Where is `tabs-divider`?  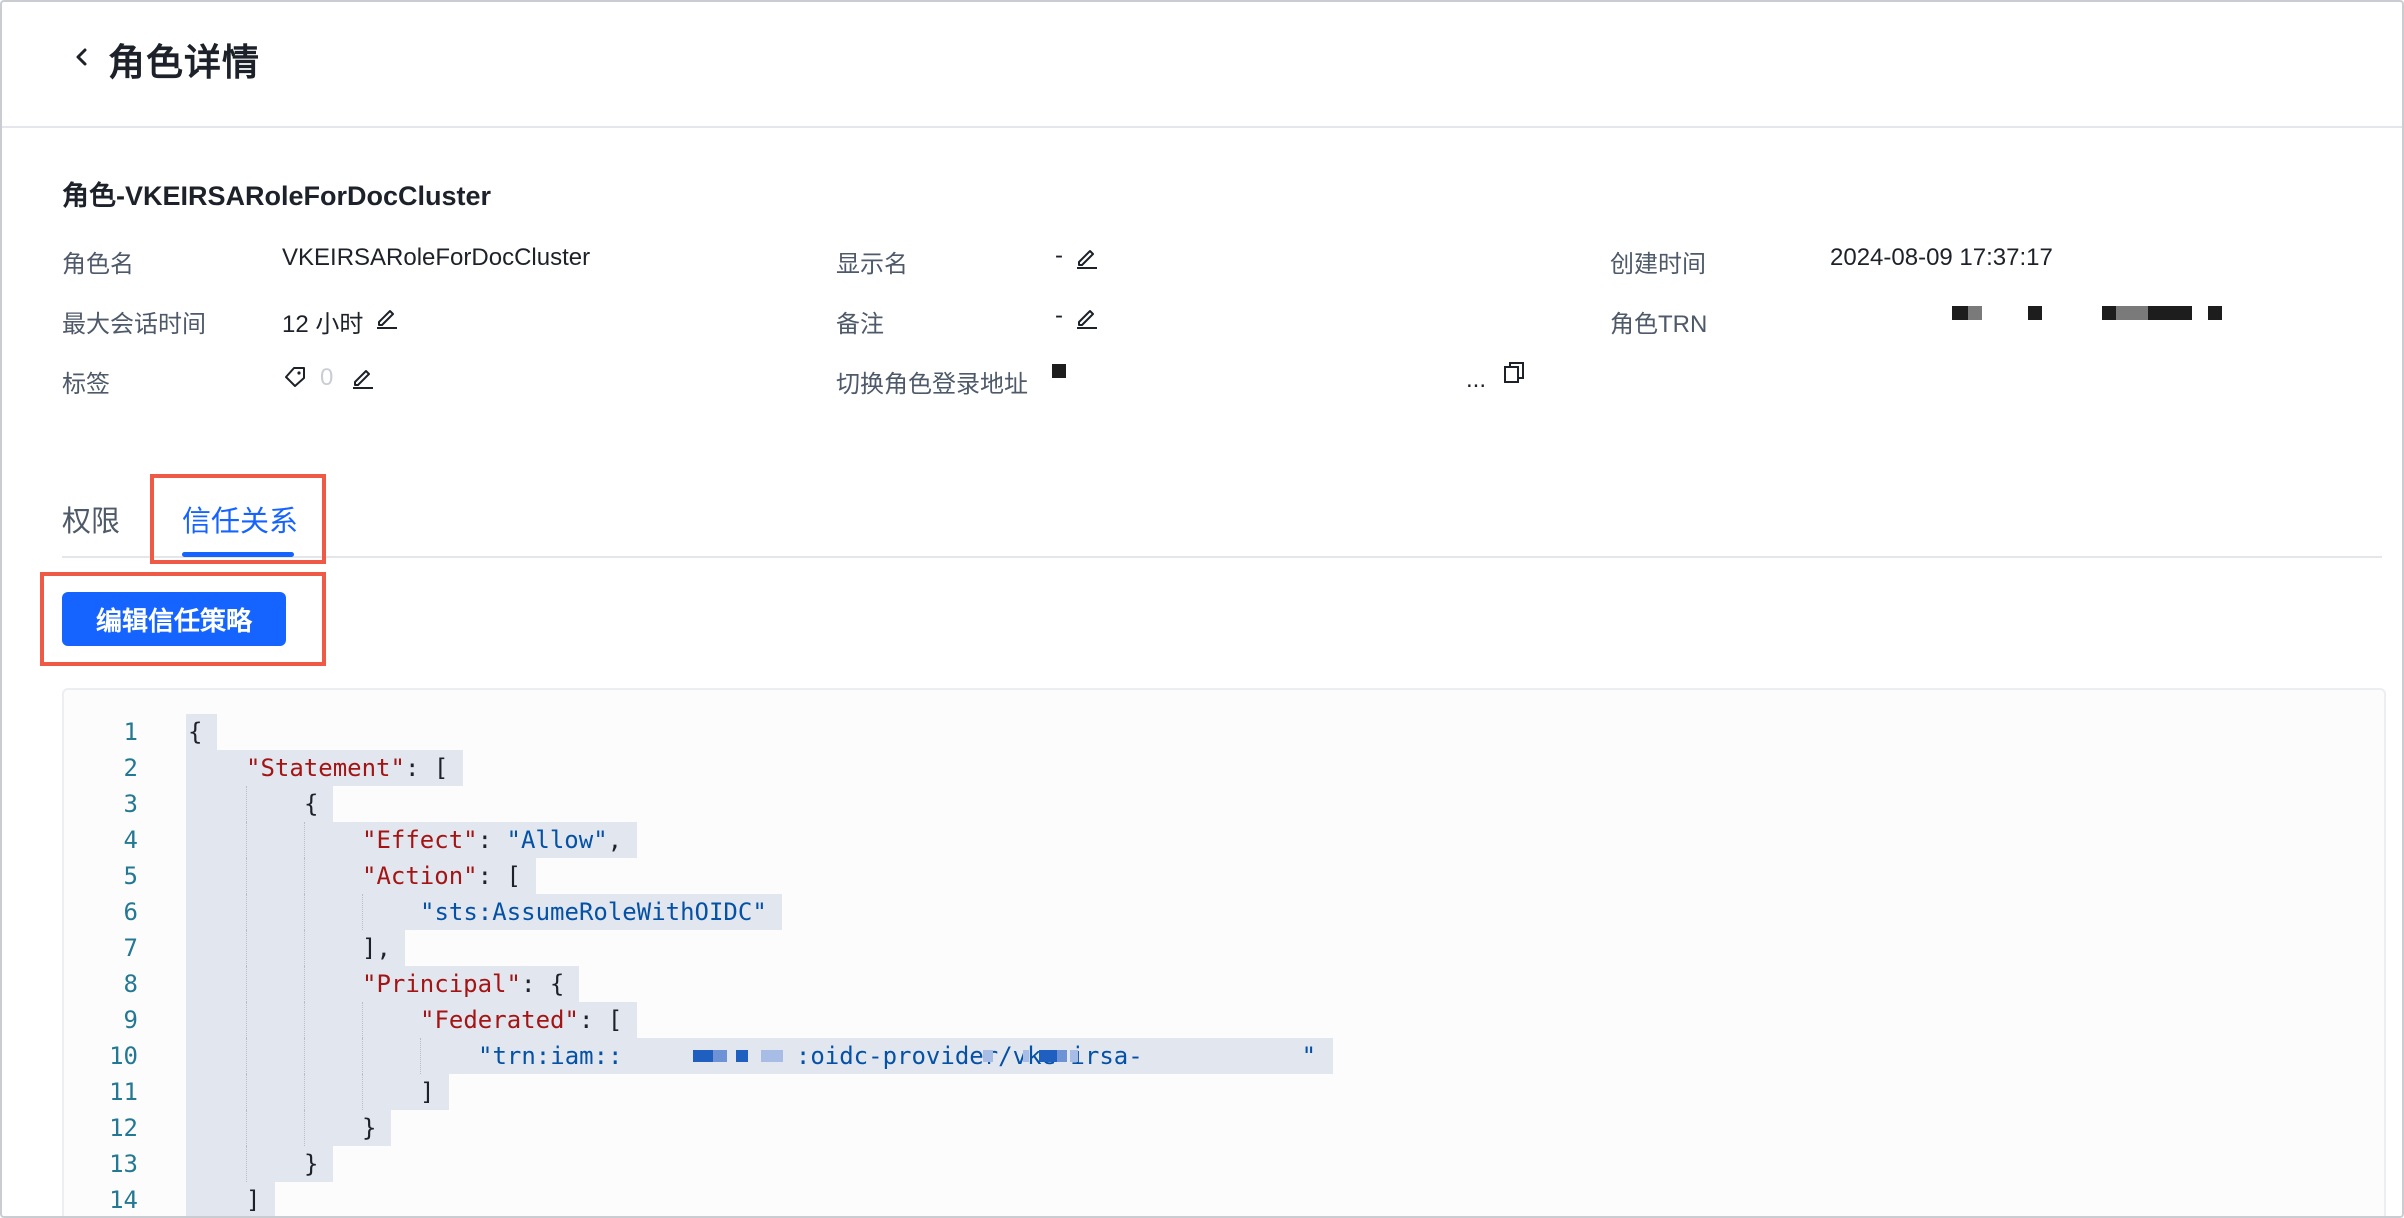 tabs-divider is located at coordinates (1222, 557).